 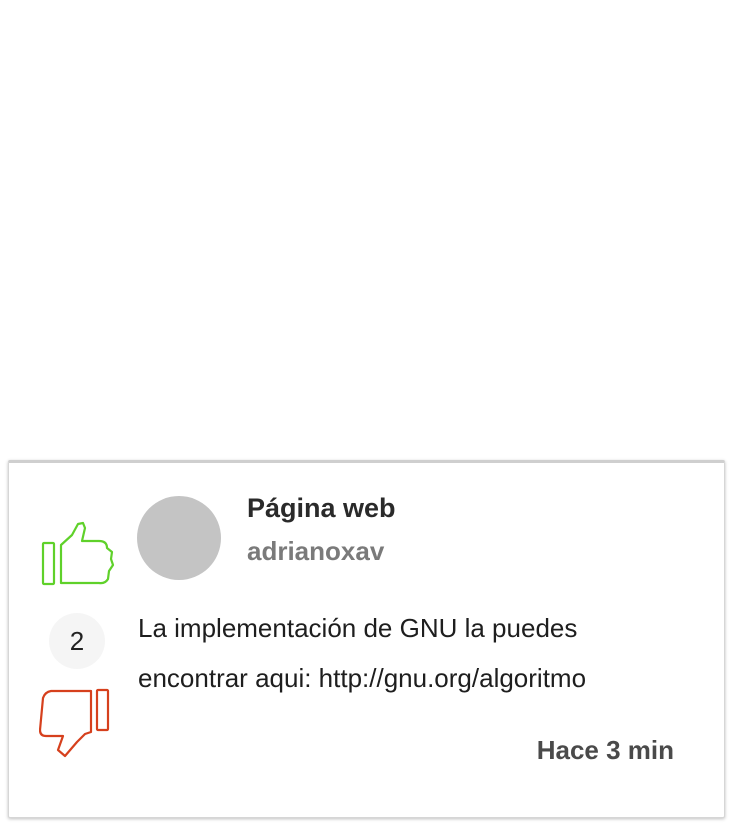 I want to click on upvote-button, so click(x=78, y=554).